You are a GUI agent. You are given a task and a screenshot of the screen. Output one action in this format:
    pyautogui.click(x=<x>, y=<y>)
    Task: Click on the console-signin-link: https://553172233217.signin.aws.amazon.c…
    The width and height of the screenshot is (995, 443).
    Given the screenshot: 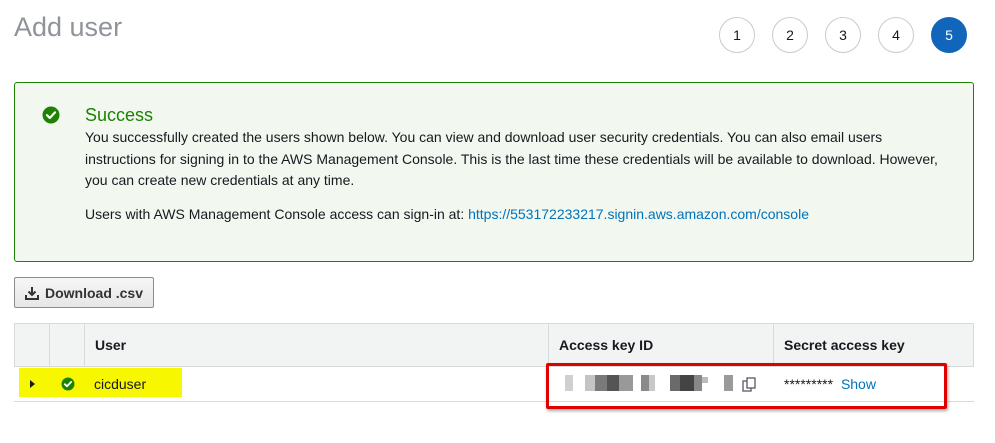 What is the action you would take?
    pyautogui.click(x=638, y=214)
    